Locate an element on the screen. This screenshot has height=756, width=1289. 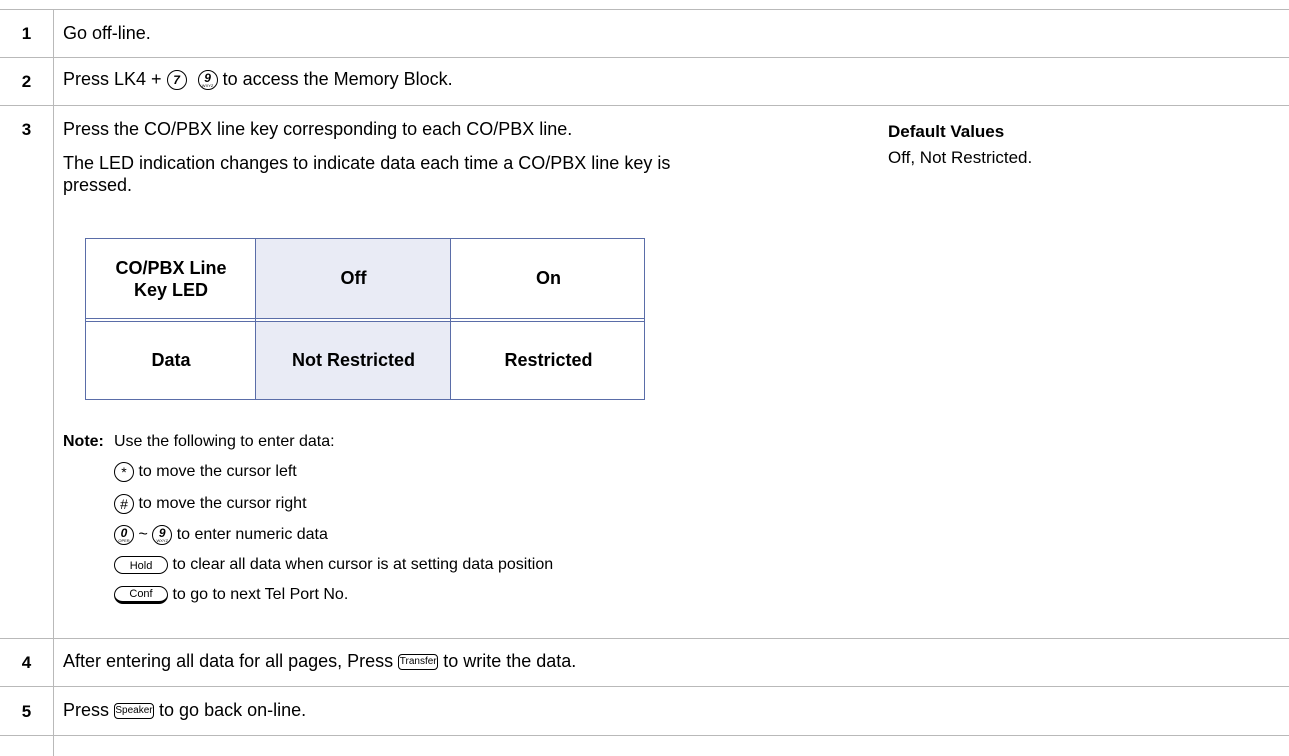
speaker-key-icon: Speaker is located at coordinates (134, 711).